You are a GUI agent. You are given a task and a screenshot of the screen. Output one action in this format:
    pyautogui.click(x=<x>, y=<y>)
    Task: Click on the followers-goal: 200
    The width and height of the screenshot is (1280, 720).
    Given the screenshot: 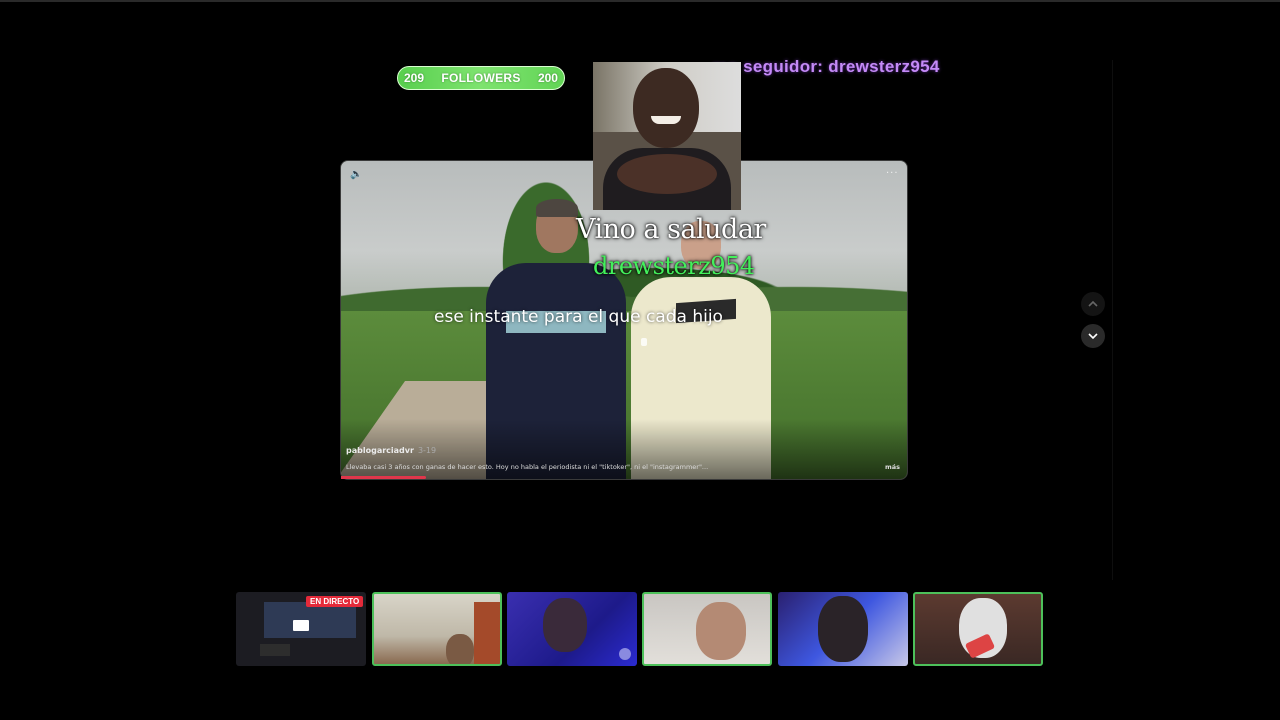 What is the action you would take?
    pyautogui.click(x=547, y=78)
    